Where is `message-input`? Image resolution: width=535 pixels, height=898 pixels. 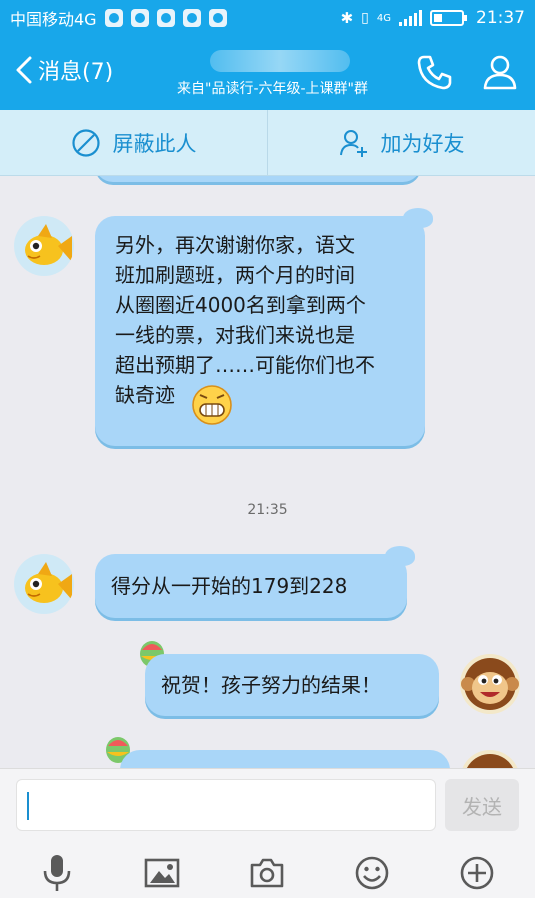
message-input is located at coordinates (226, 805).